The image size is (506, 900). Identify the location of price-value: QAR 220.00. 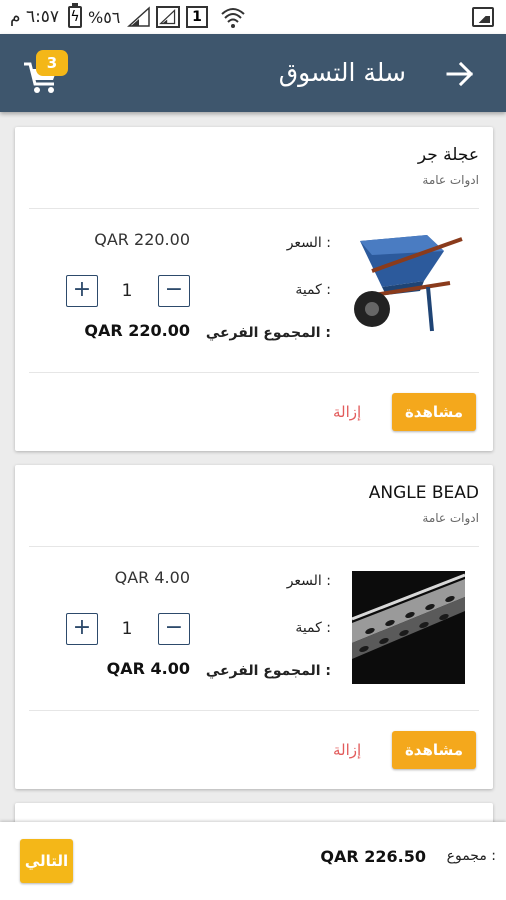
(142, 239).